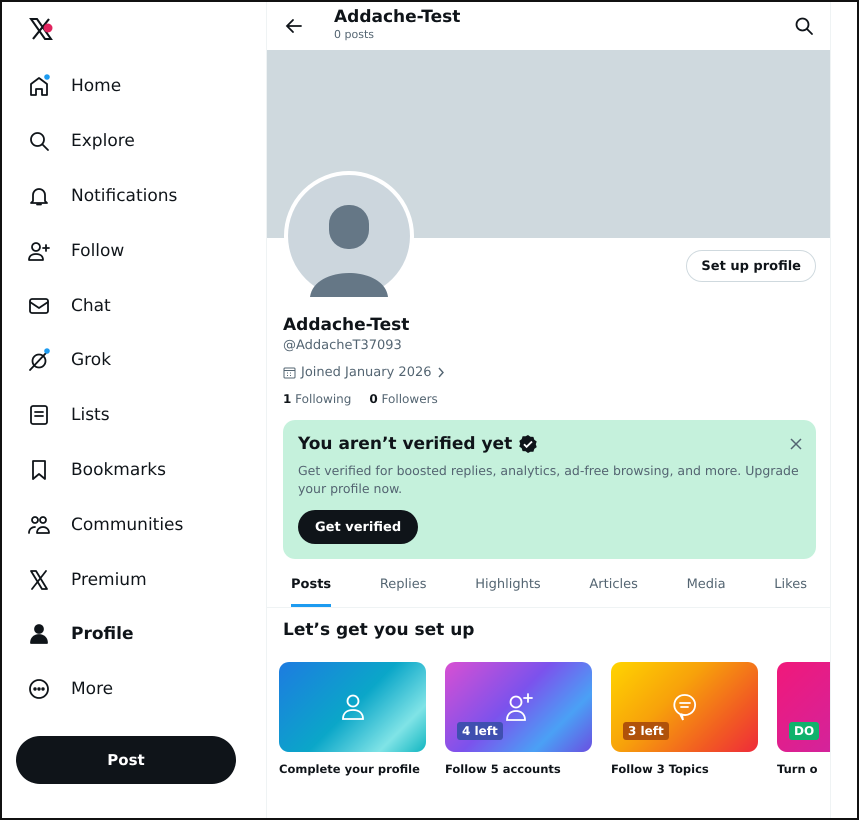  What do you see at coordinates (141, 634) in the screenshot?
I see `nav-item: Profile` at bounding box center [141, 634].